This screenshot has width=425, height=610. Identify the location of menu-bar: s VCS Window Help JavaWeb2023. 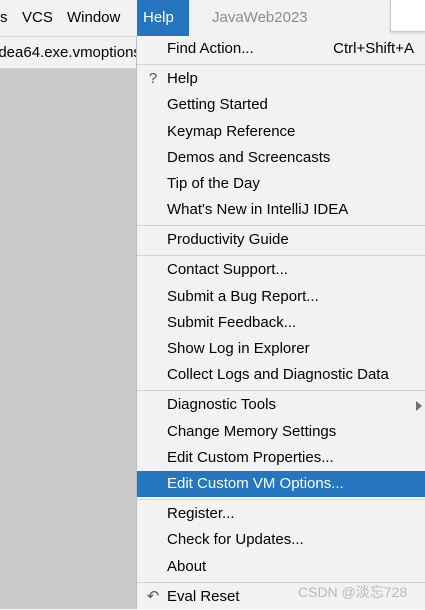
(212, 18).